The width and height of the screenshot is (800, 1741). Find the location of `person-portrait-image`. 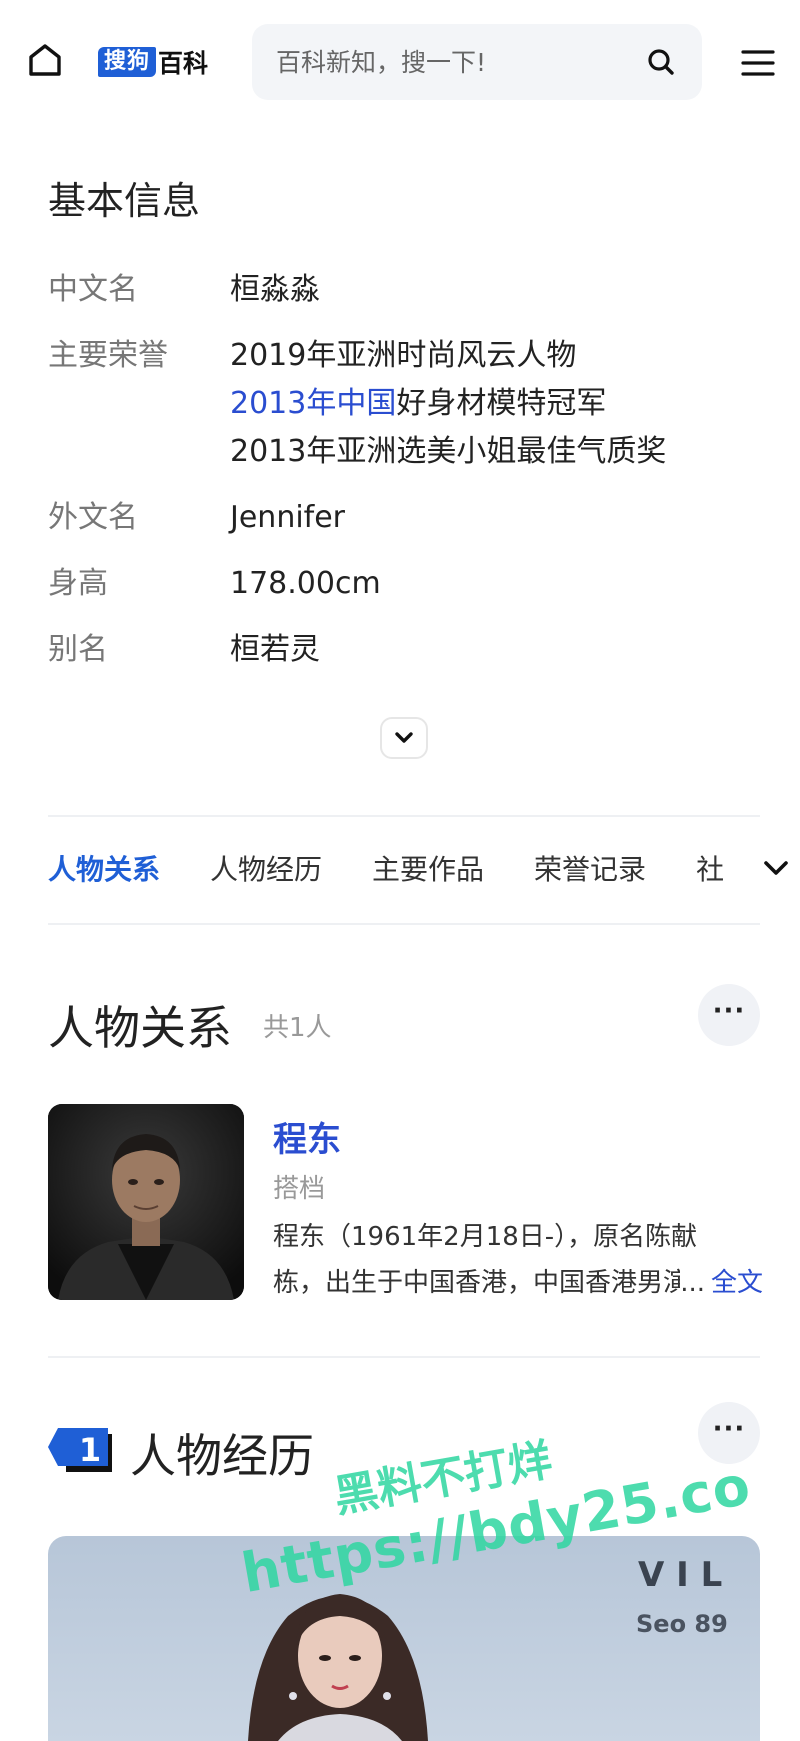

person-portrait-image is located at coordinates (146, 1202).